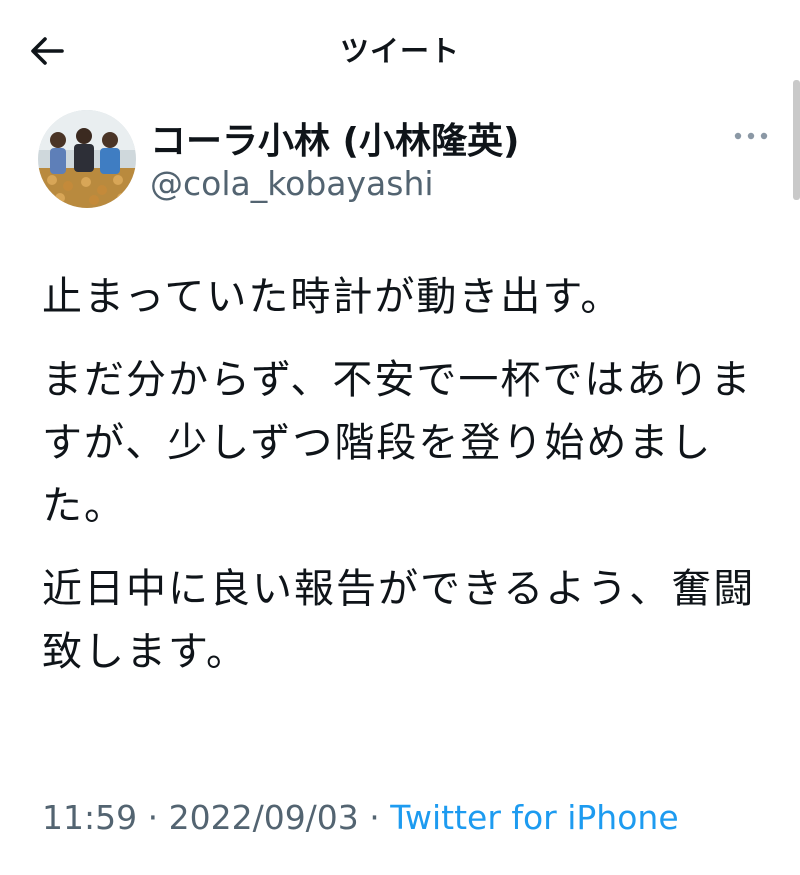 The image size is (800, 875). What do you see at coordinates (292, 183) in the screenshot?
I see `author-handle: @cola_kobayashi` at bounding box center [292, 183].